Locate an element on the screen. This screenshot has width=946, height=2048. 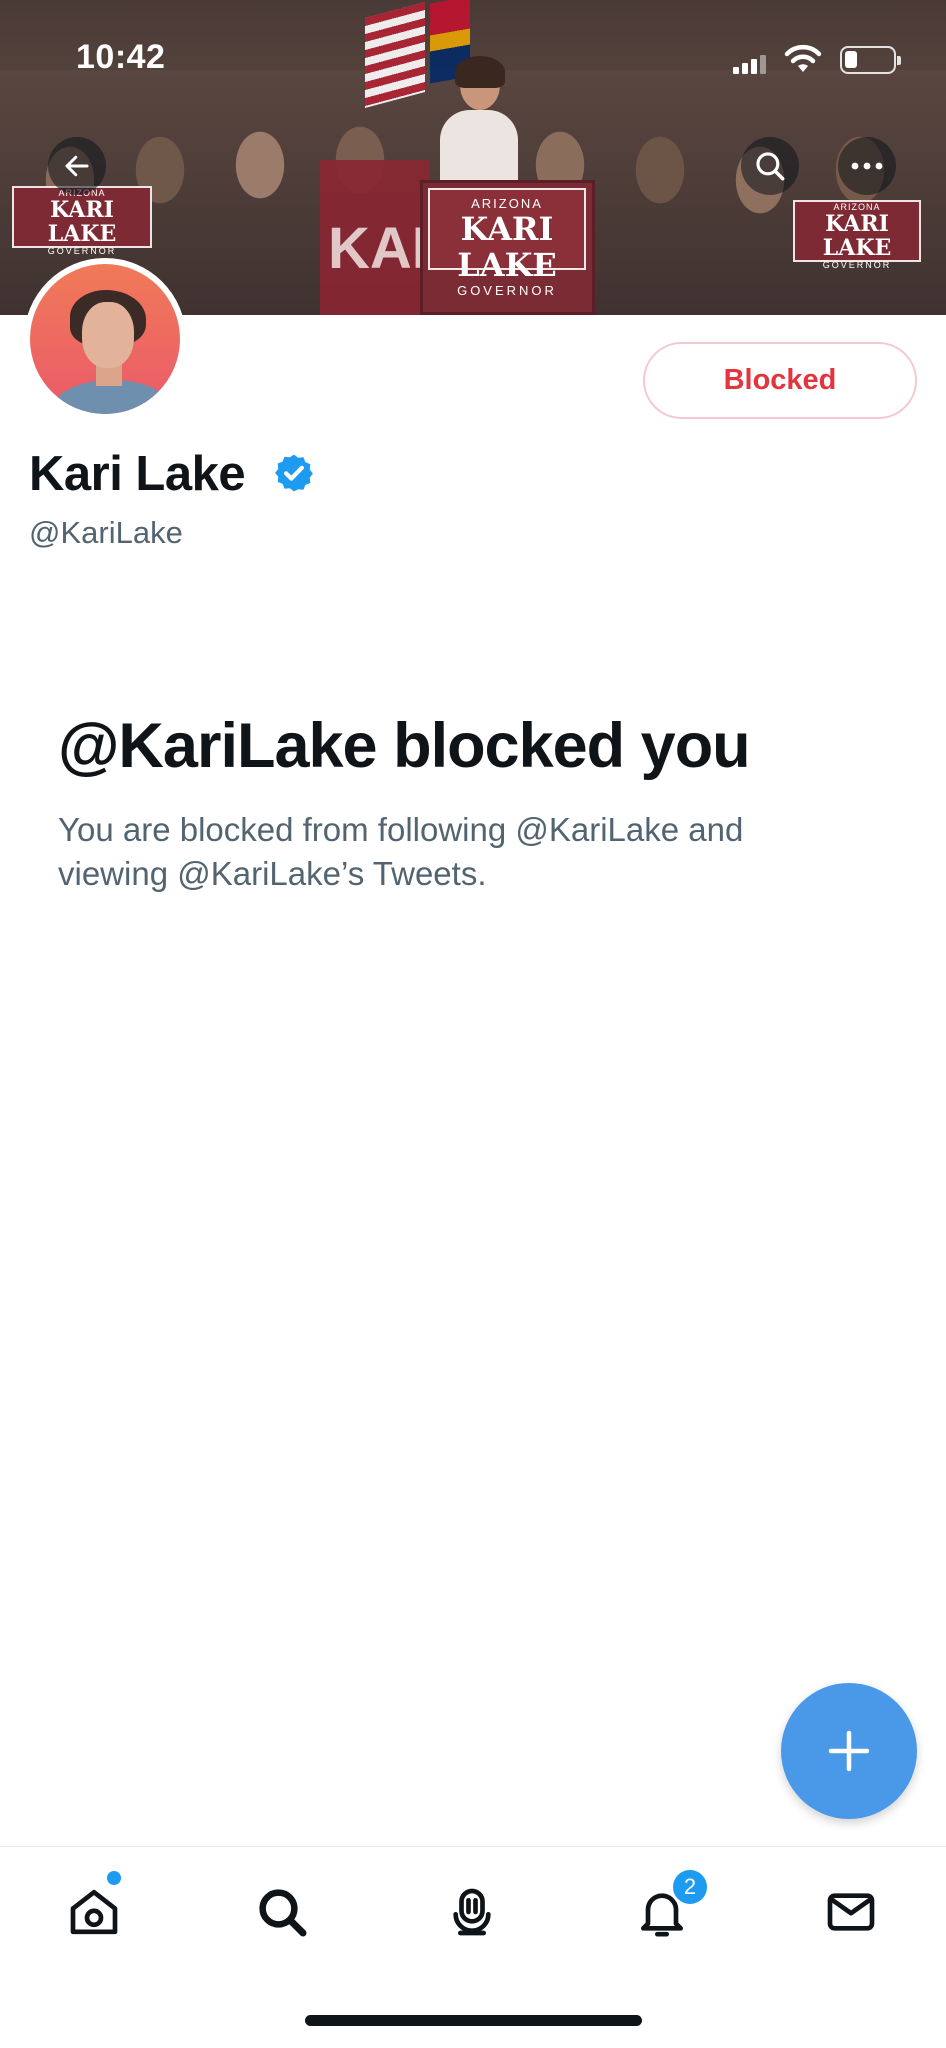
profile-handle: @KariLake is located at coordinates (106, 532).